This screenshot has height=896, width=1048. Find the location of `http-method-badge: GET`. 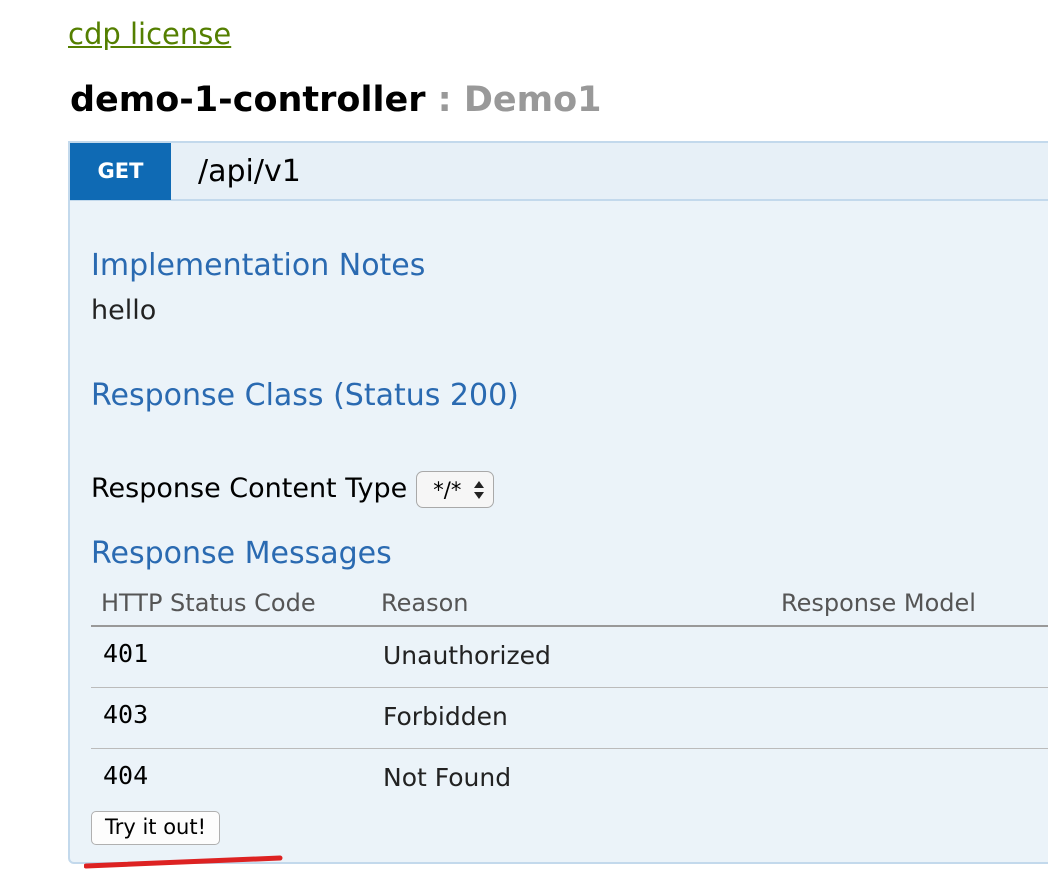

http-method-badge: GET is located at coordinates (120, 171).